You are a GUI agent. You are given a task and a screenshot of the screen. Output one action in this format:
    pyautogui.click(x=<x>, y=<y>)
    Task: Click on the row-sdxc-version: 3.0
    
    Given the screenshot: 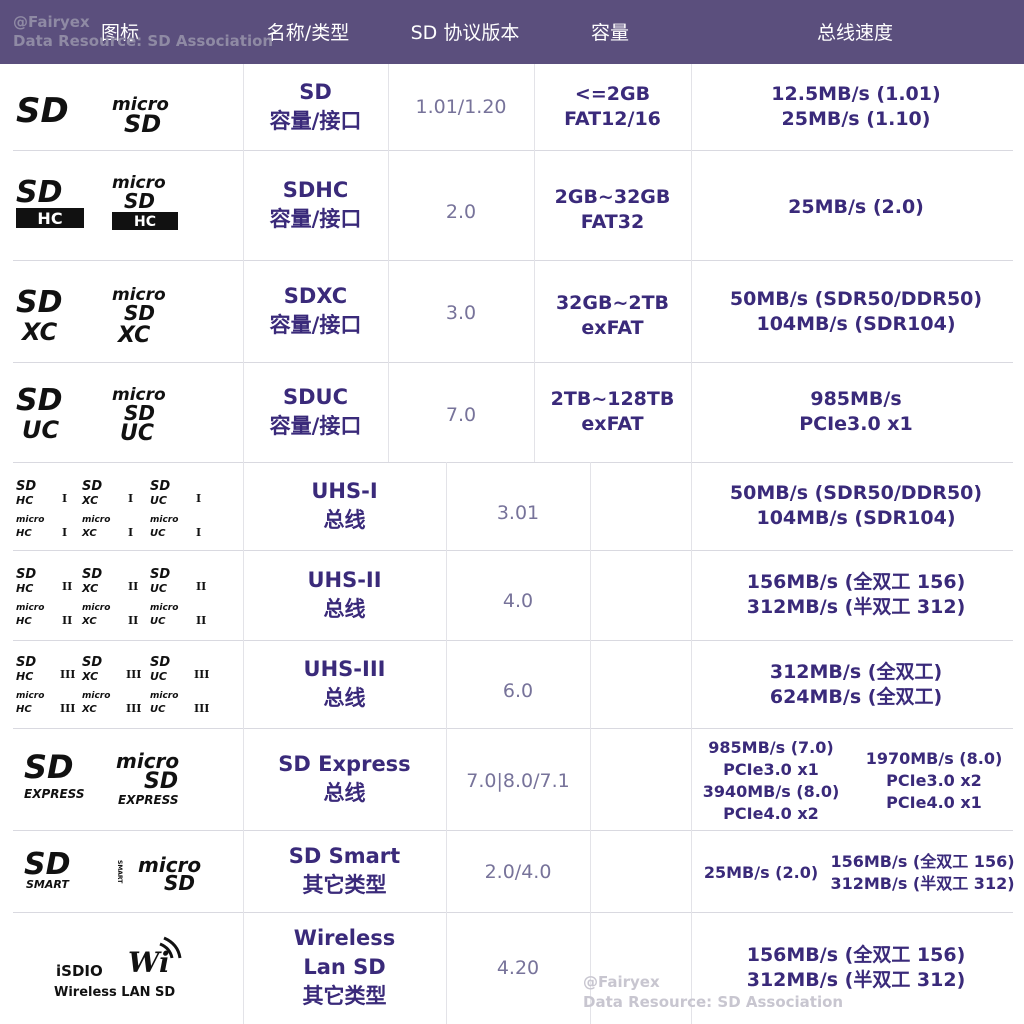 What is the action you would take?
    pyautogui.click(x=461, y=313)
    